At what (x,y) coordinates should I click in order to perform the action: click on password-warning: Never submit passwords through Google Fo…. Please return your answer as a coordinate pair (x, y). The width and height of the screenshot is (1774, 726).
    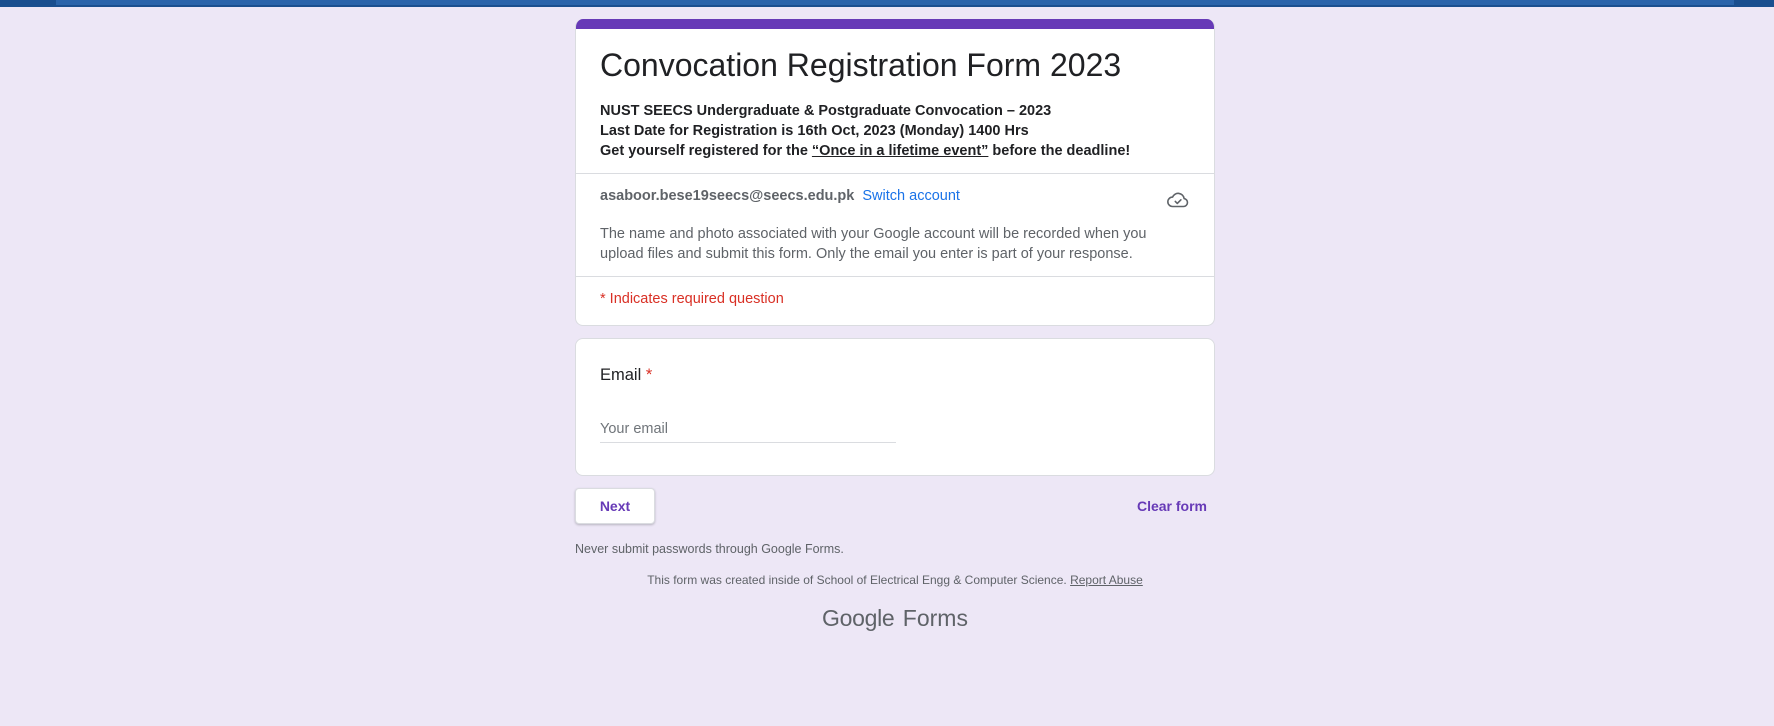
    Looking at the image, I should click on (709, 549).